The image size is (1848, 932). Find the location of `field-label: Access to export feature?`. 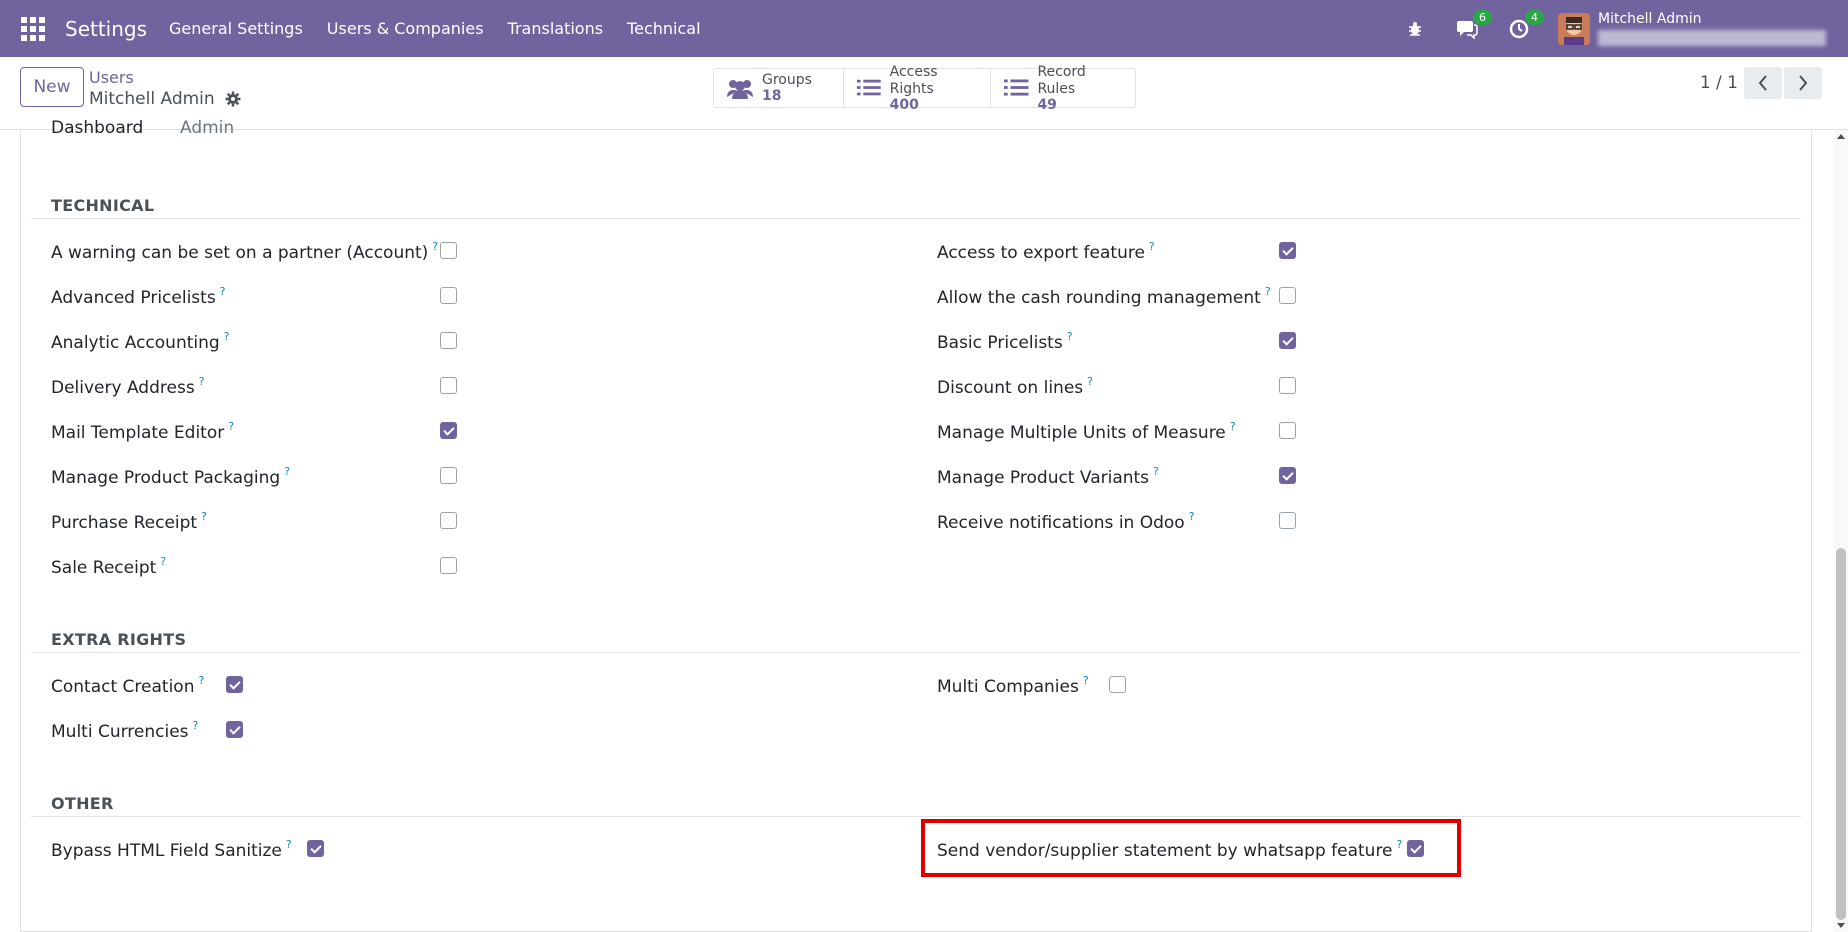

field-label: Access to export feature? is located at coordinates (1046, 251).